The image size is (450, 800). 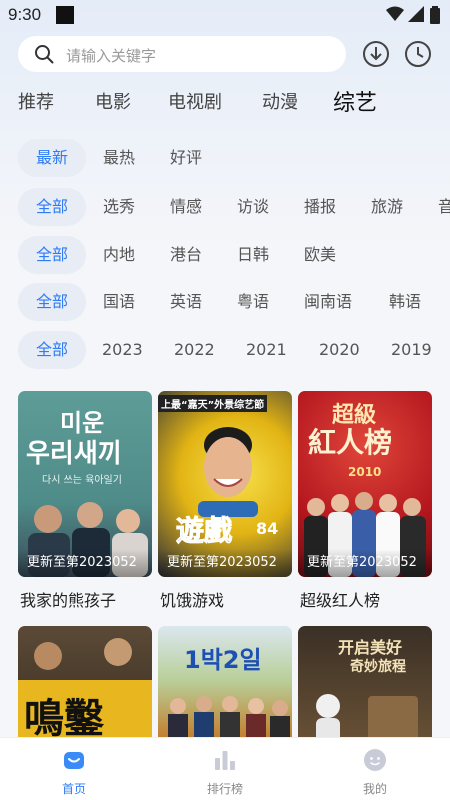 I want to click on filter-year-2021: 2021, so click(x=266, y=350).